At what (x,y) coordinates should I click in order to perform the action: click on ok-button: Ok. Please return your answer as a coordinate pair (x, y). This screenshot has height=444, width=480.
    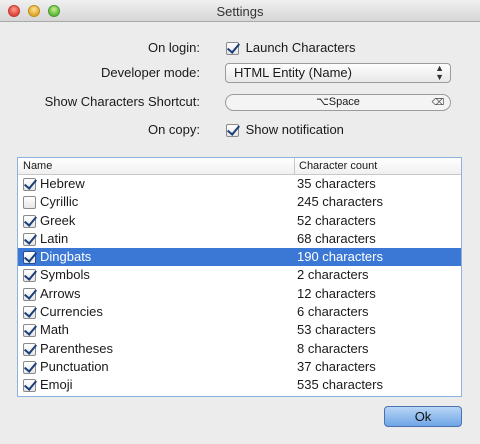
    Looking at the image, I should click on (423, 416).